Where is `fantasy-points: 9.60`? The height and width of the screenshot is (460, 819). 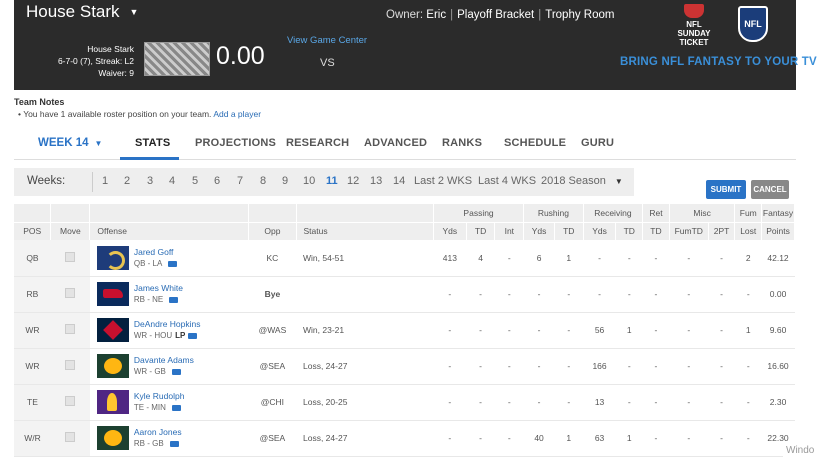
fantasy-points: 9.60 is located at coordinates (778, 330).